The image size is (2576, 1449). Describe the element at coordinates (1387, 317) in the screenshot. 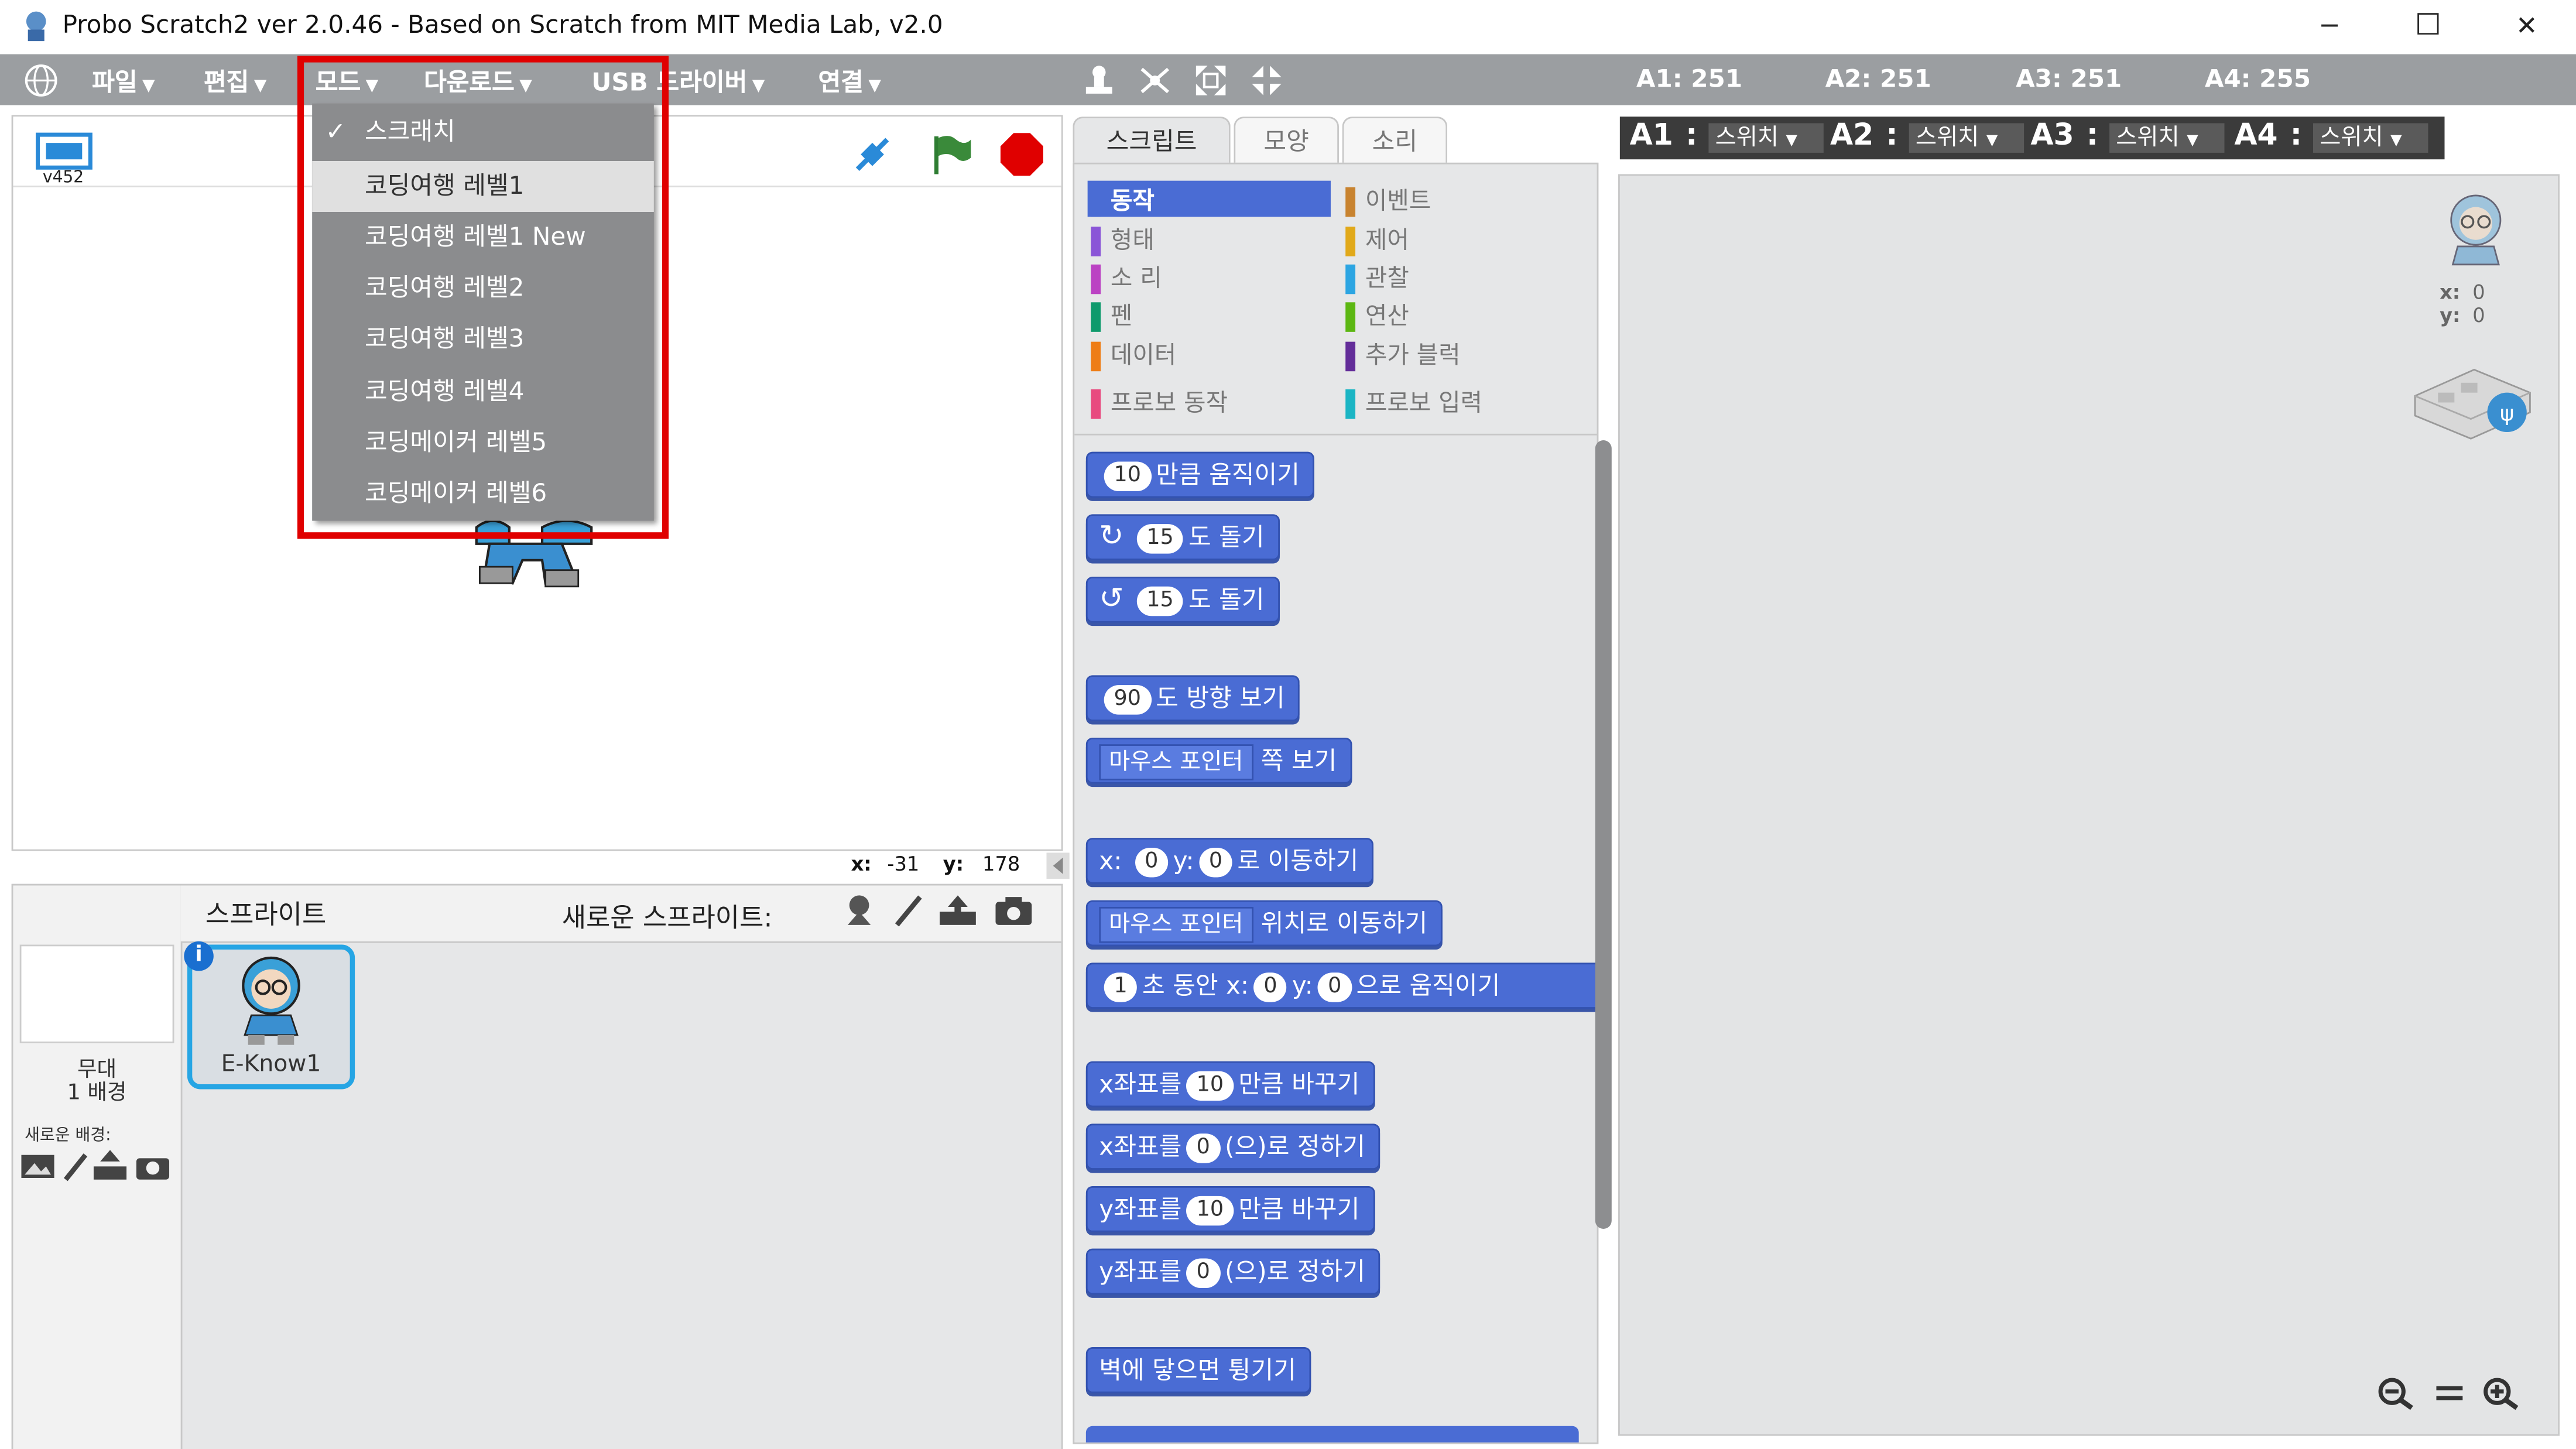

I see `category-label: 연산` at that location.